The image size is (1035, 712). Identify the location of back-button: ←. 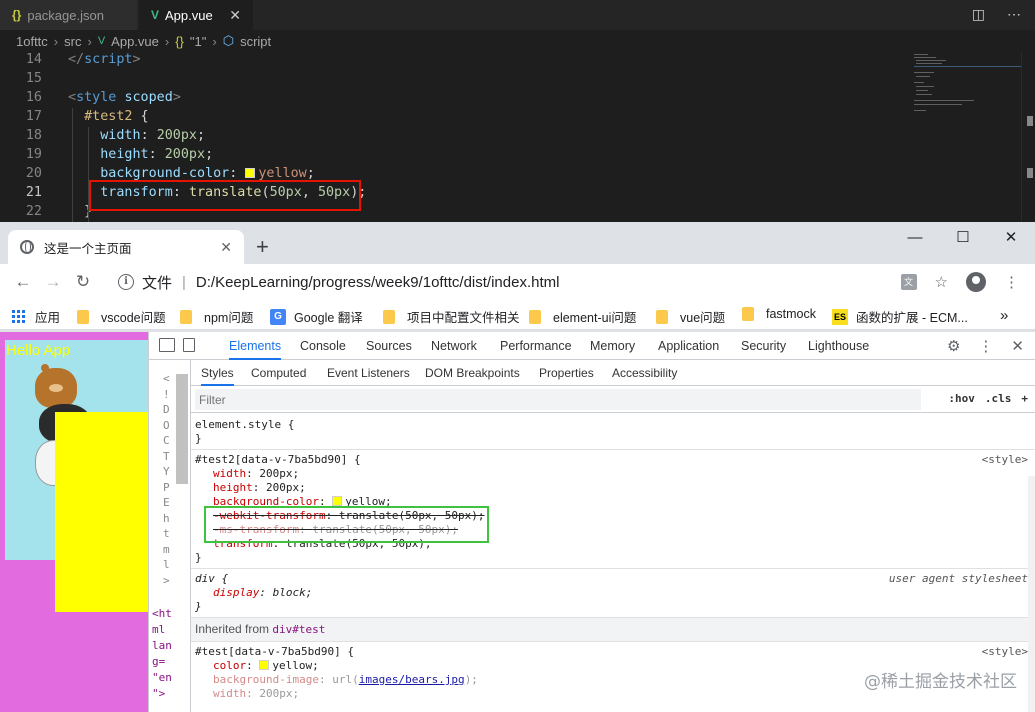
(23, 282).